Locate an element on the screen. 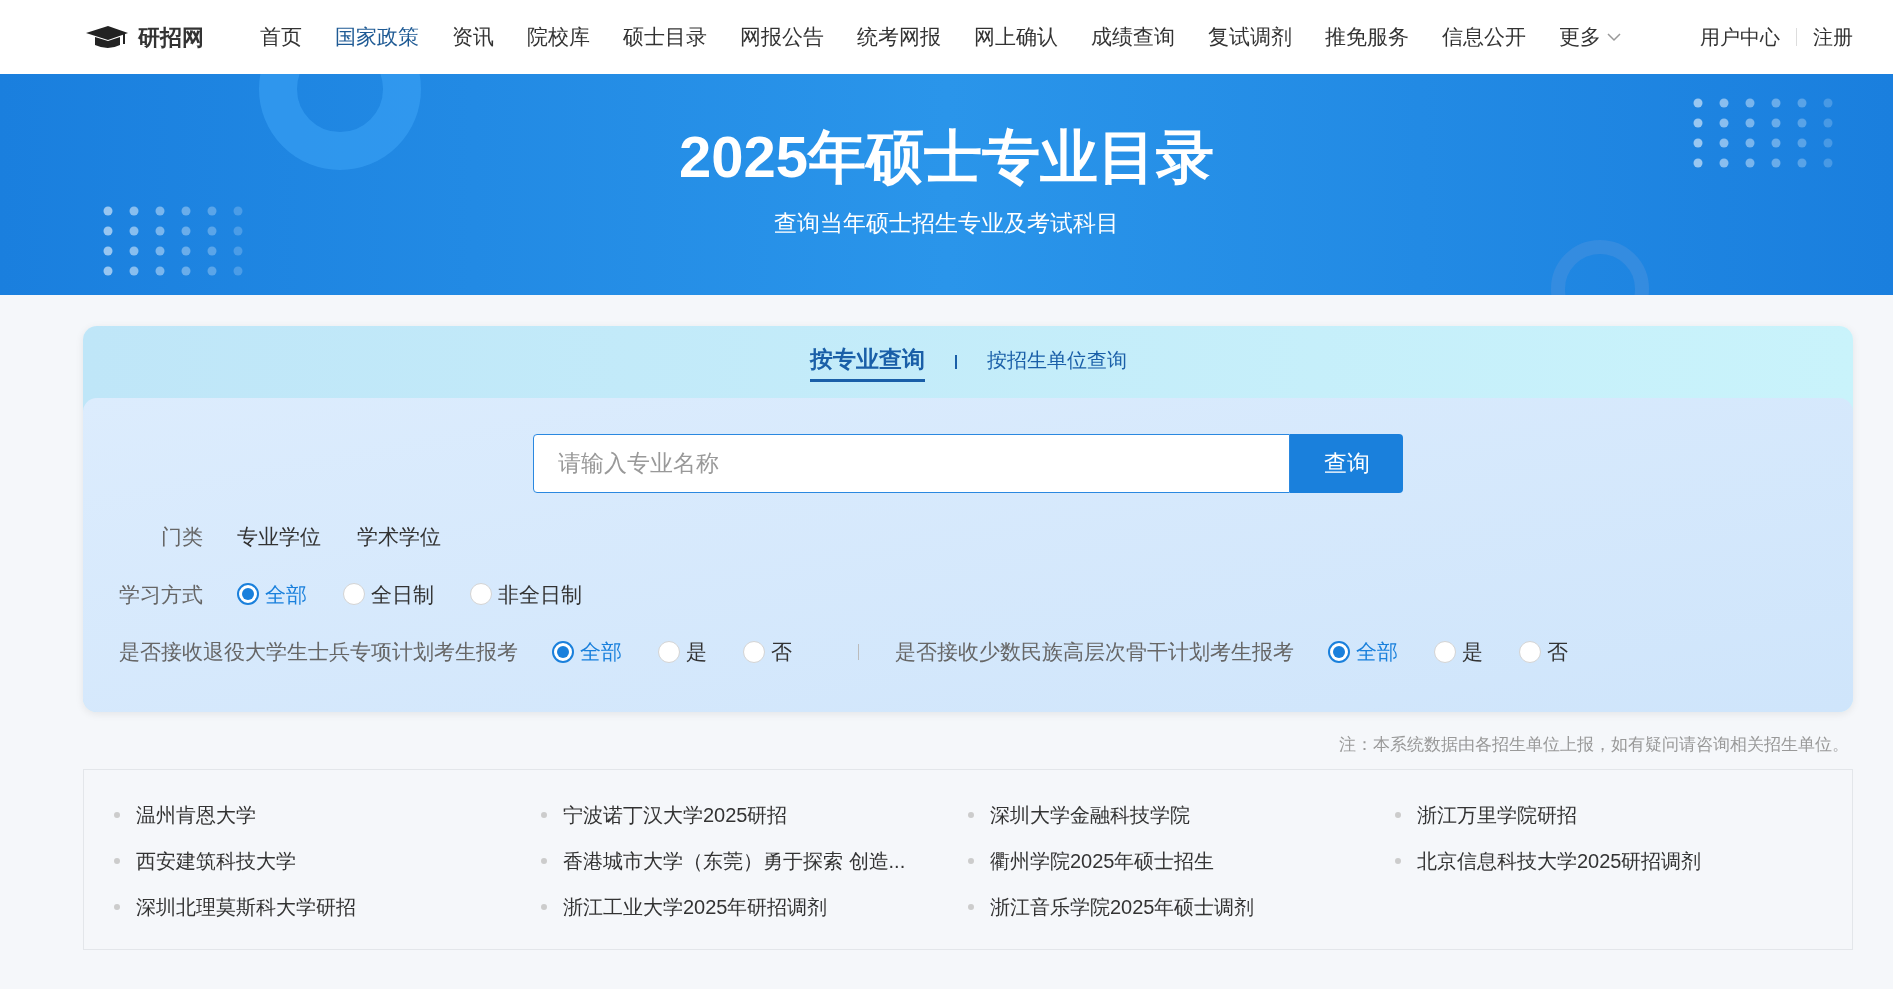 The height and width of the screenshot is (989, 1893). banner-subtitle: 查询当年硕士招生专业及考试科目 is located at coordinates (946, 224).